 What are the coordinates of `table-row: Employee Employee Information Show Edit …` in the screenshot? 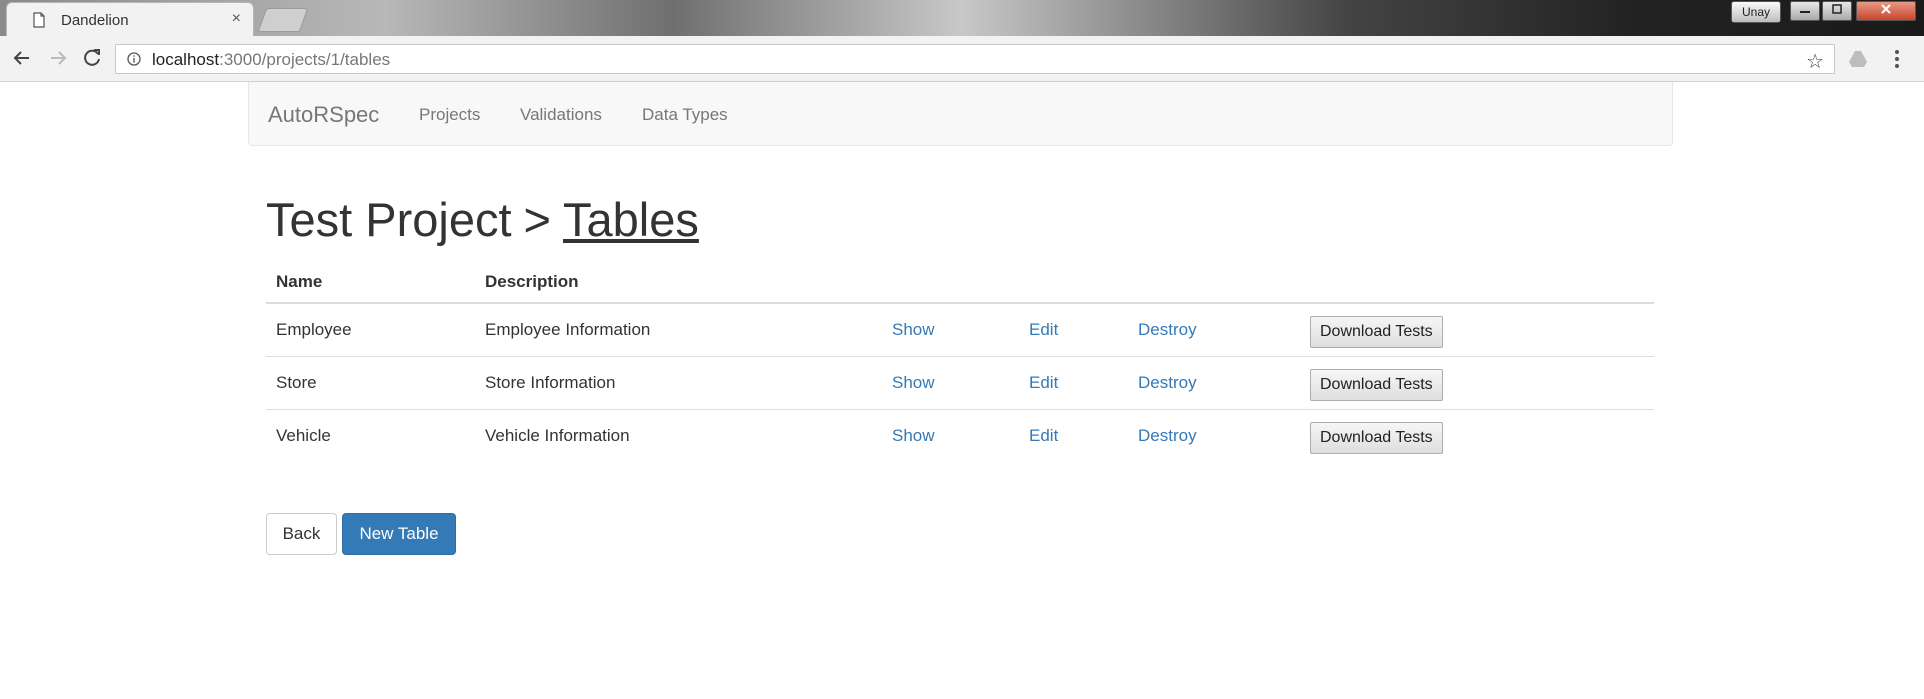 It's located at (960, 330).